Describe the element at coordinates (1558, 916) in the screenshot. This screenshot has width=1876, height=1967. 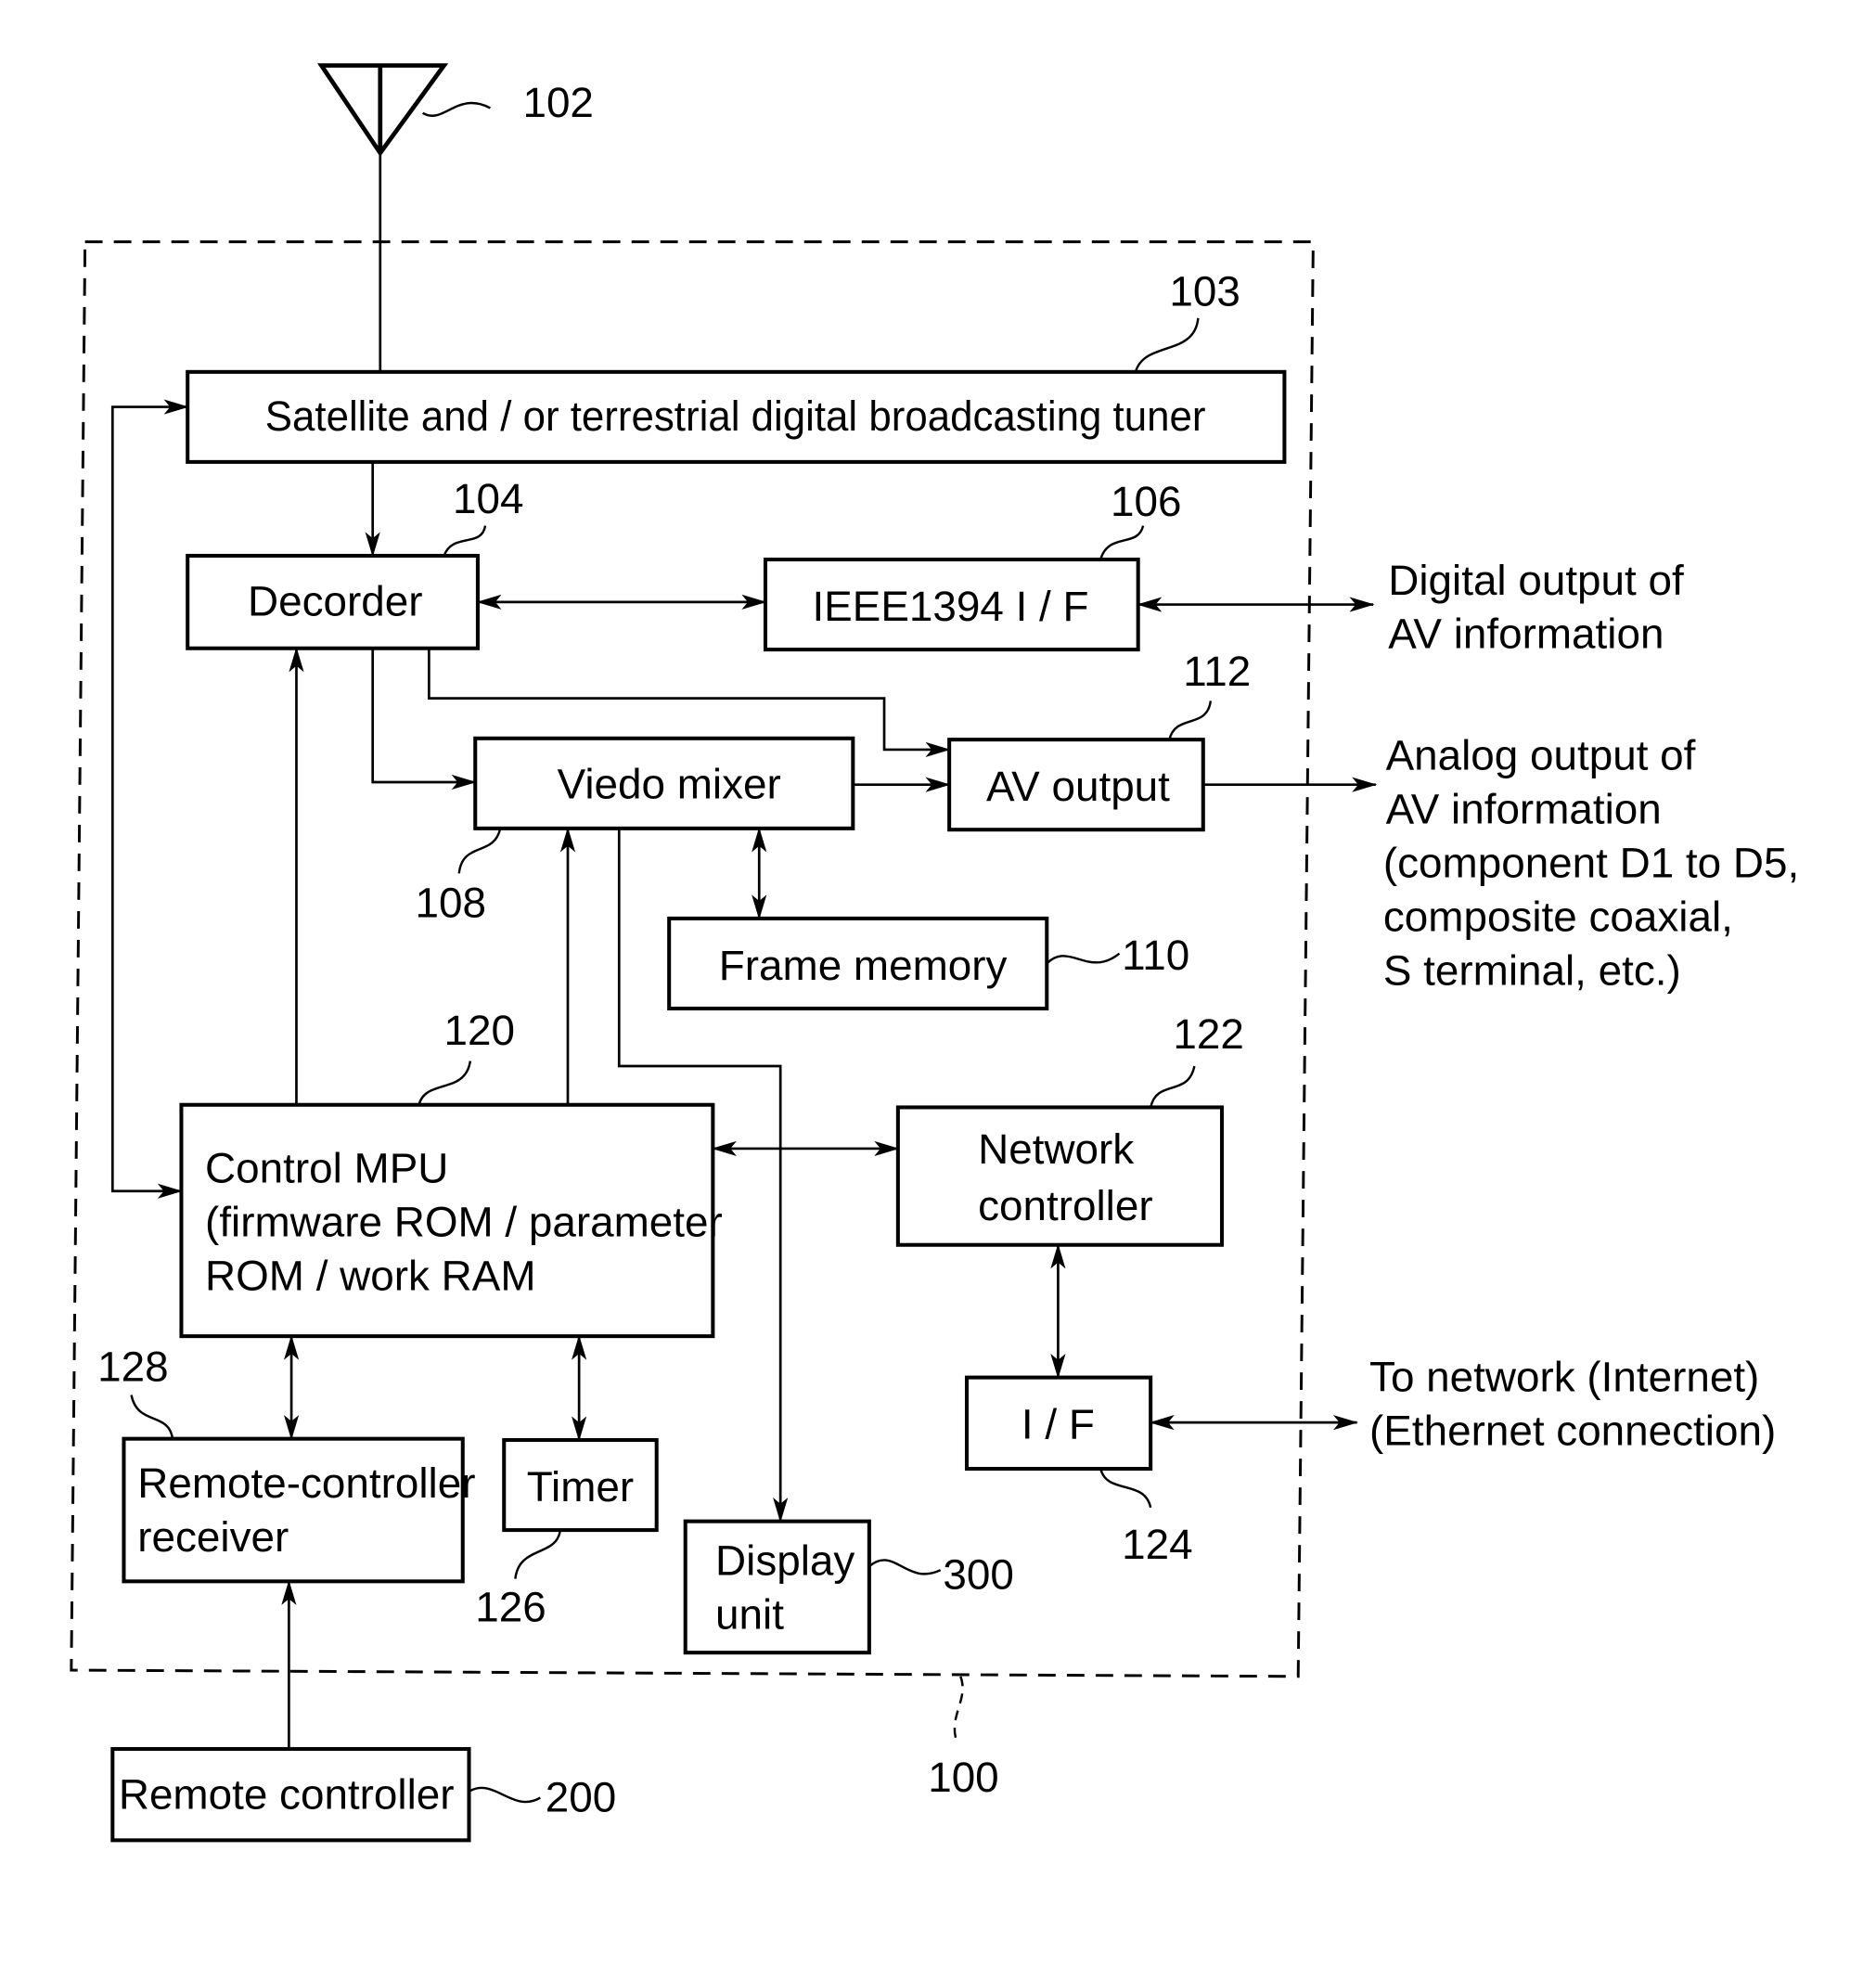
I see `analog-output-line-4: composite coaxial,` at that location.